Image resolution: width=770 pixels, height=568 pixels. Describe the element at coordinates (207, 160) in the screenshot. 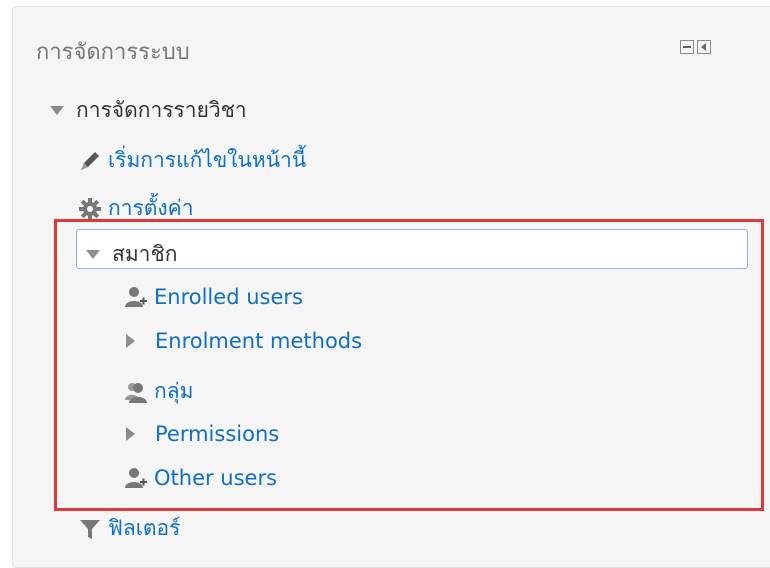

I see `tree-item-label: เริ่มการแก้ไขในหน้านี้` at that location.